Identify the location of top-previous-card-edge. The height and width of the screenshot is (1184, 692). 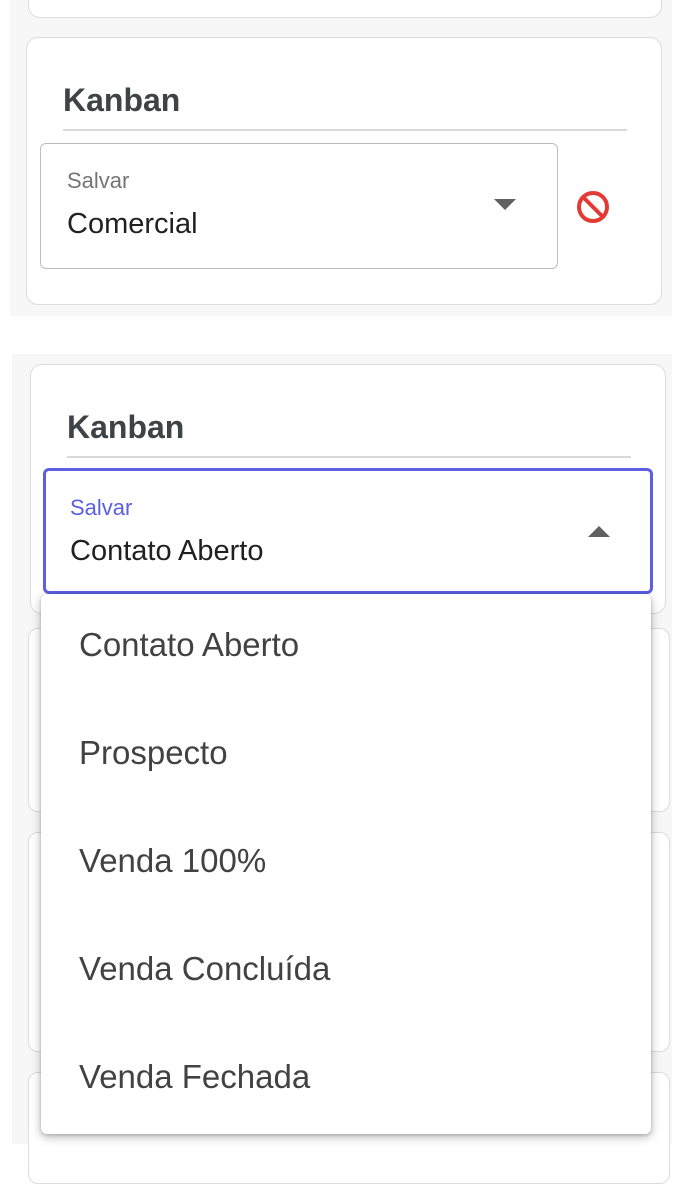
(345, 9).